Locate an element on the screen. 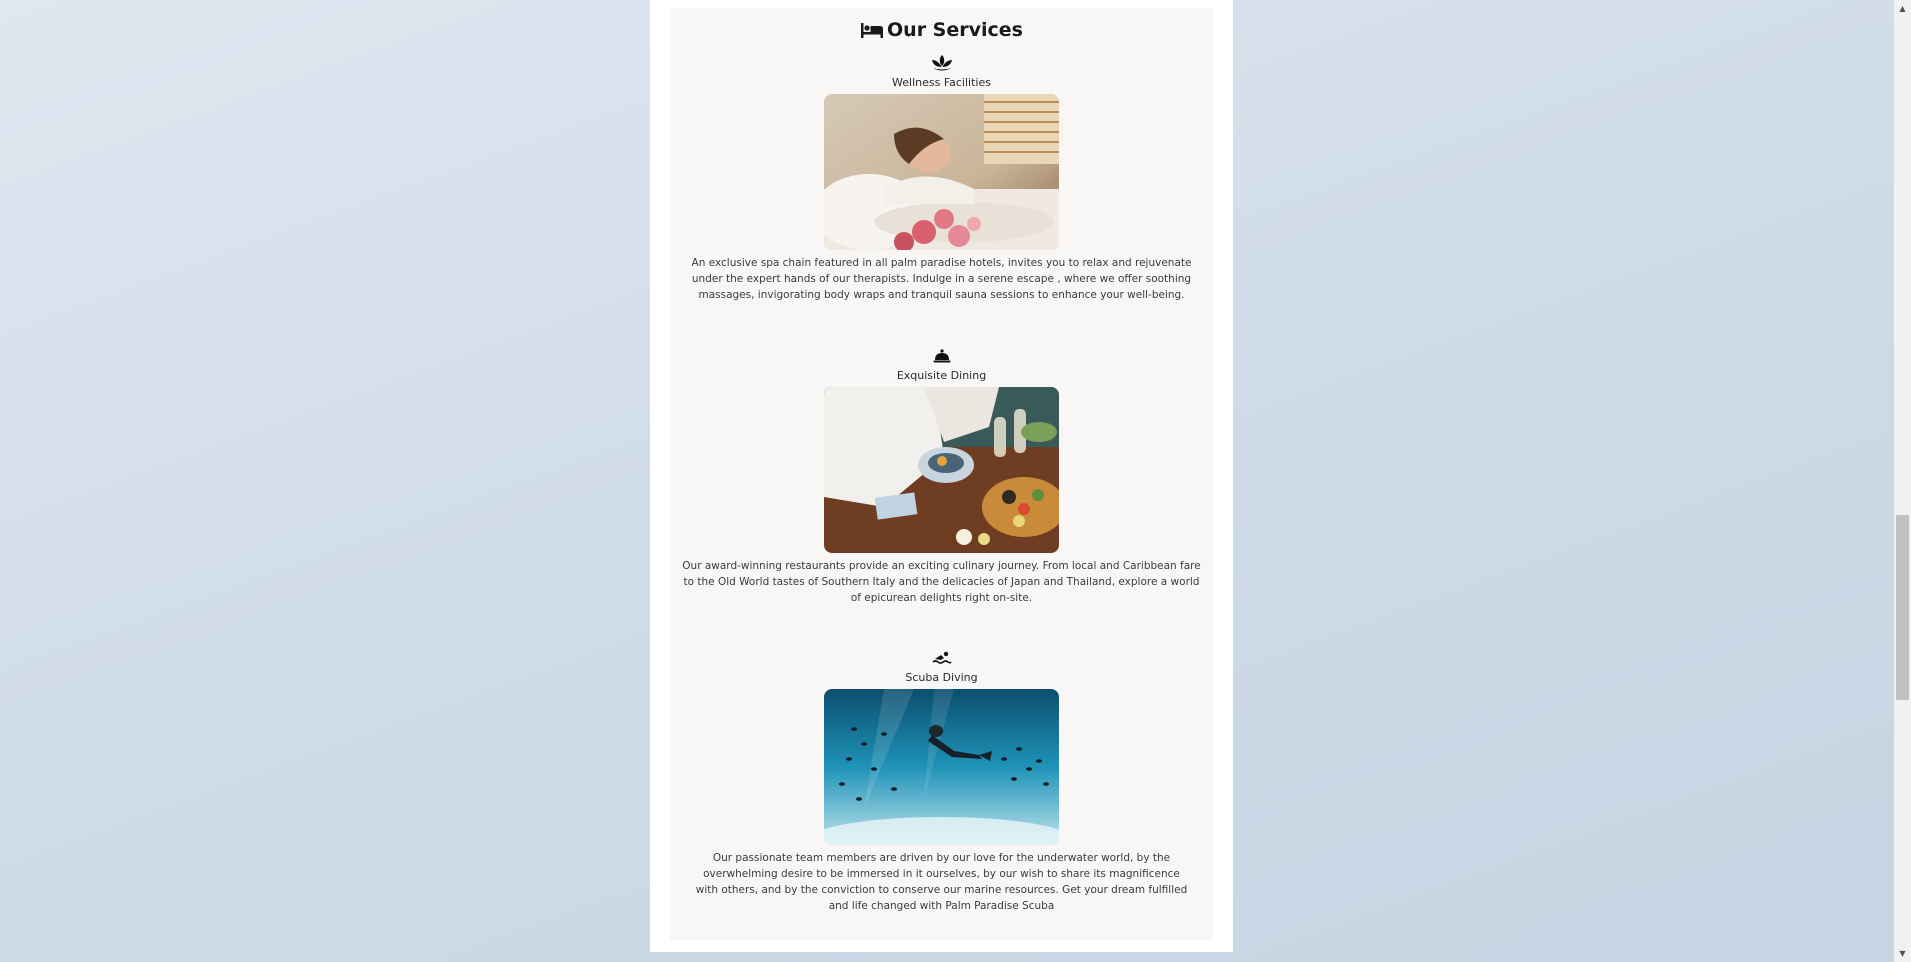 The height and width of the screenshot is (962, 1911). swimmer-icon is located at coordinates (942, 657).